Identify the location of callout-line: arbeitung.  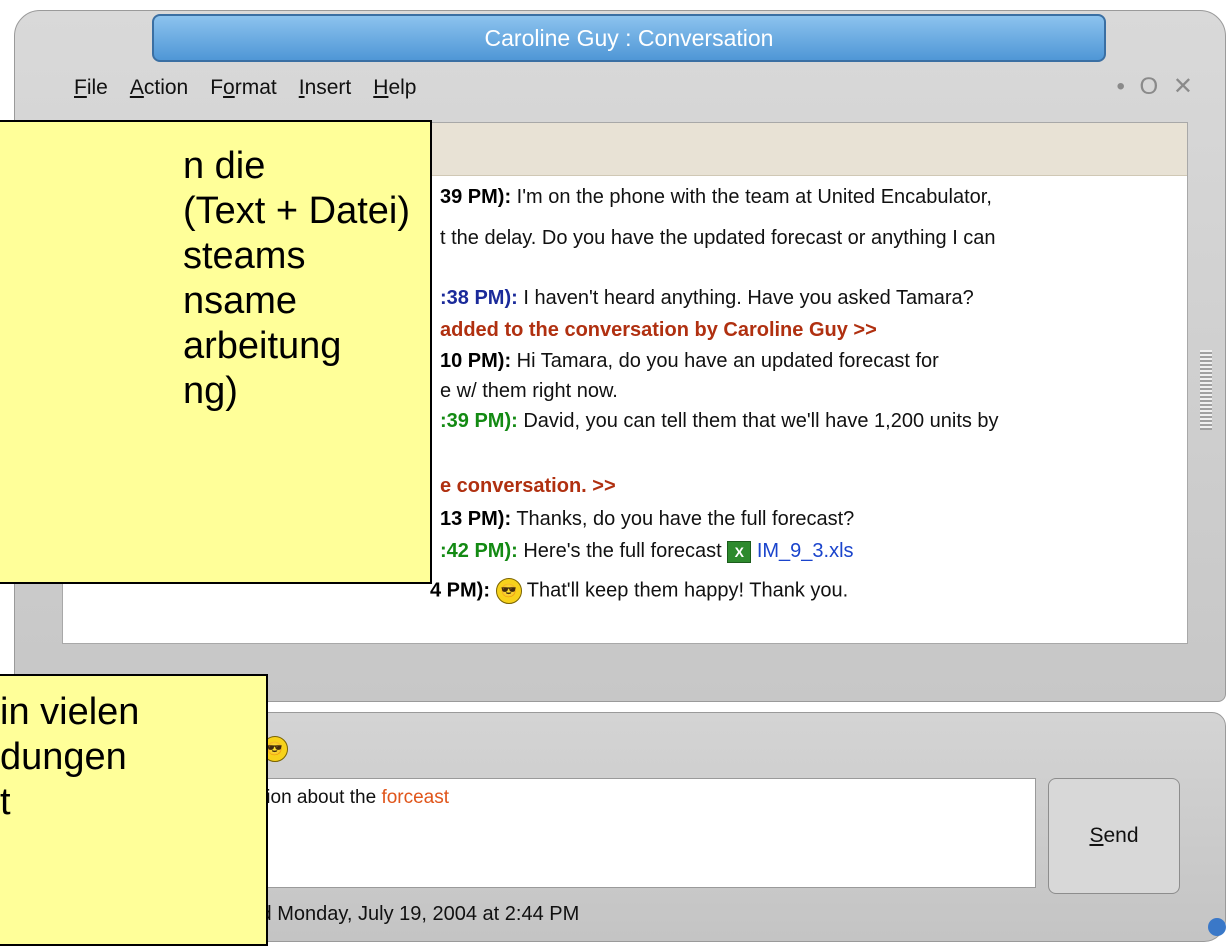
(262, 346).